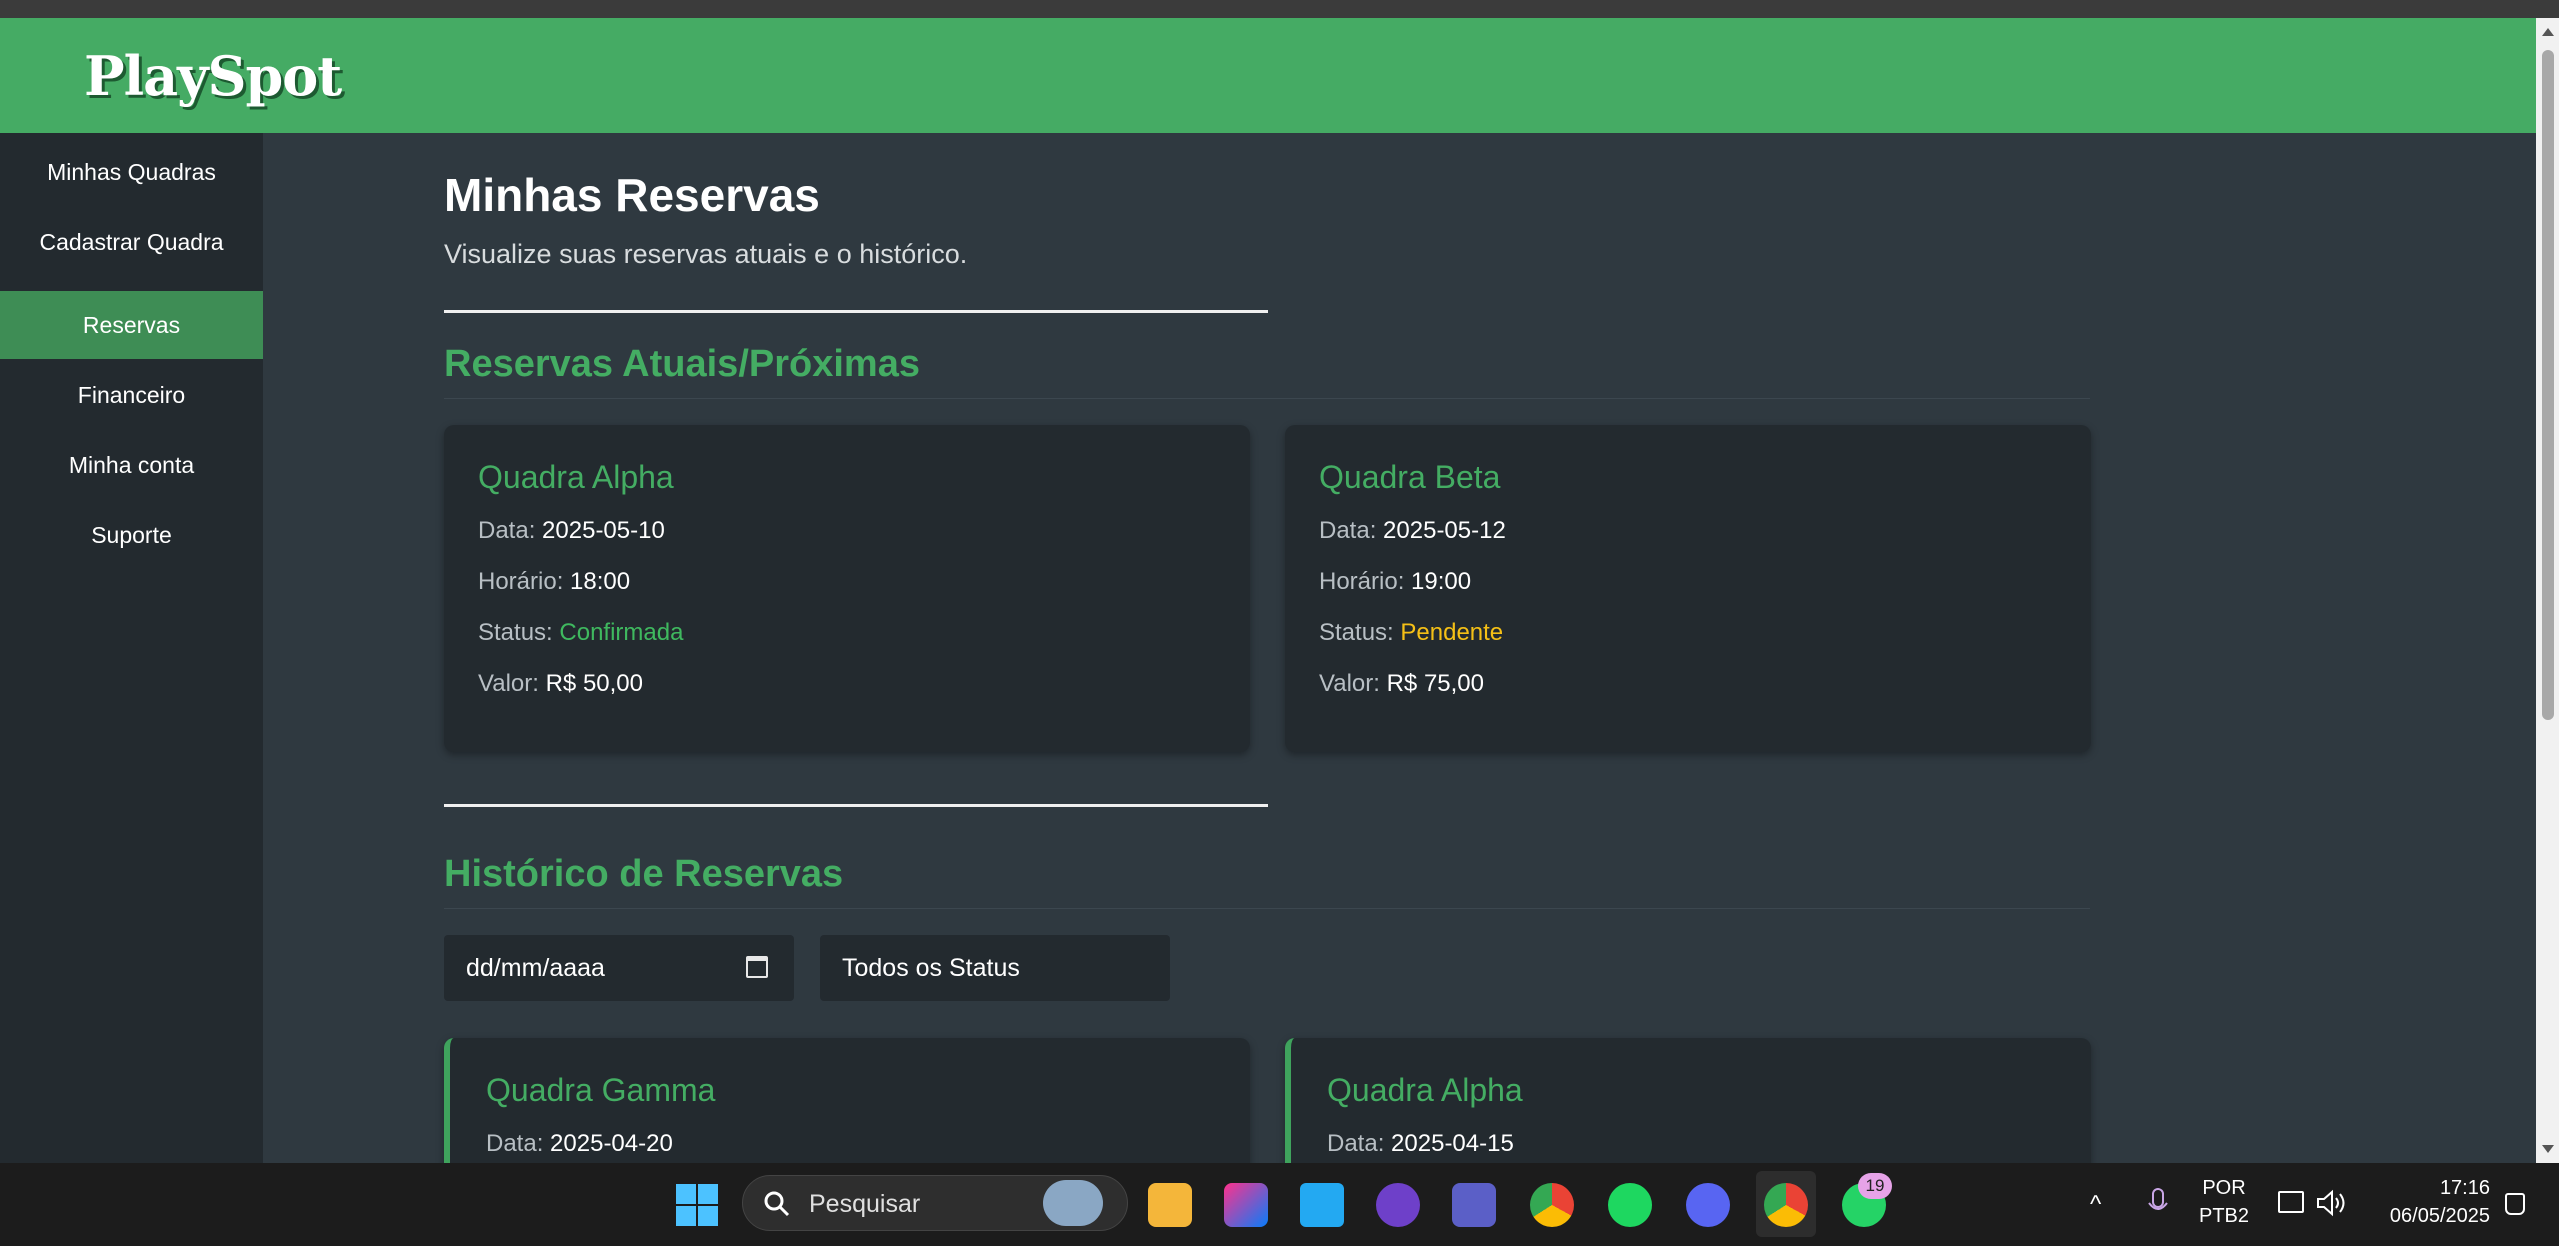 The image size is (2559, 1246). I want to click on chrome-profile-icon, so click(1786, 1205).